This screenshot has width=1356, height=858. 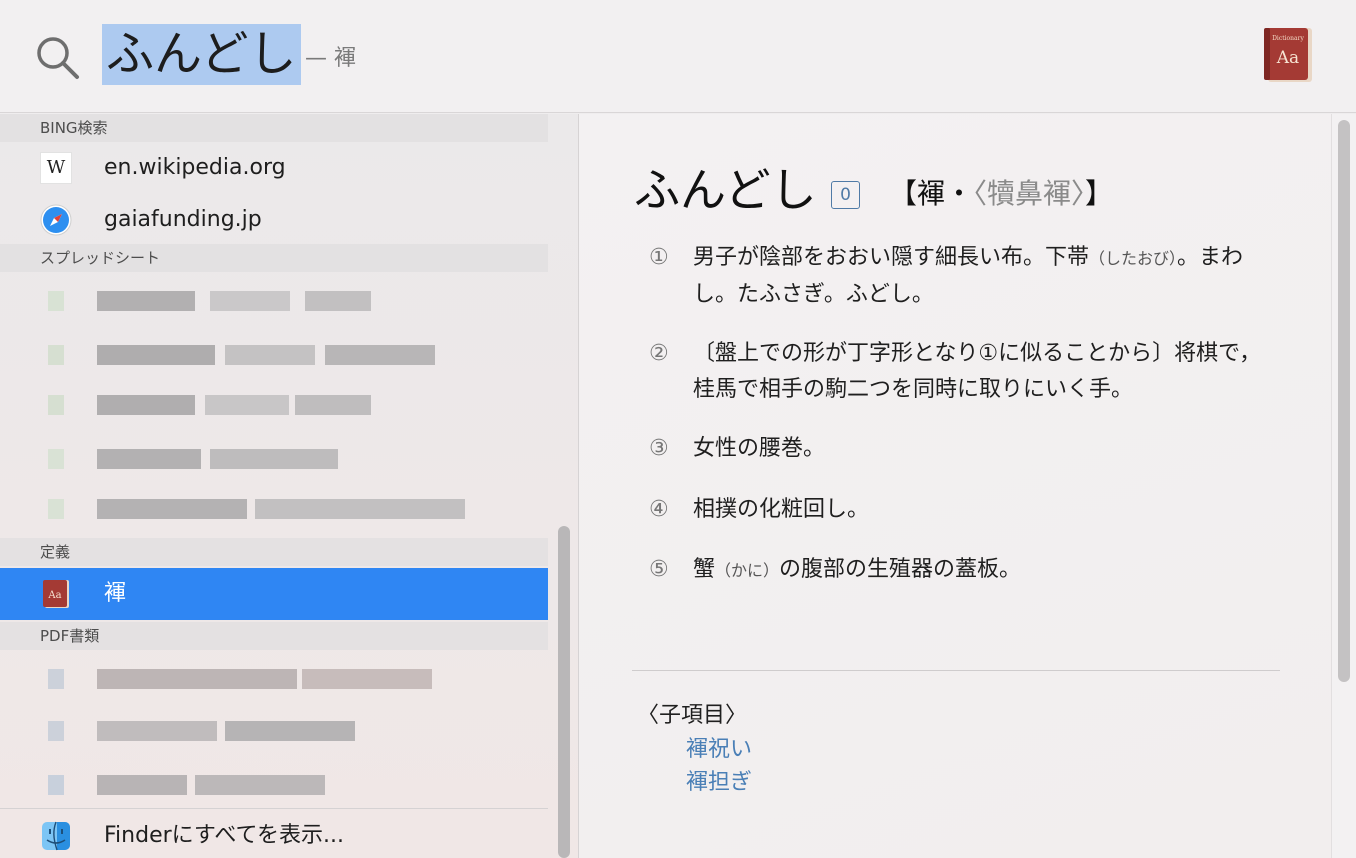 I want to click on notation-alt: 〈犢鼻褌〉, so click(x=1029, y=193).